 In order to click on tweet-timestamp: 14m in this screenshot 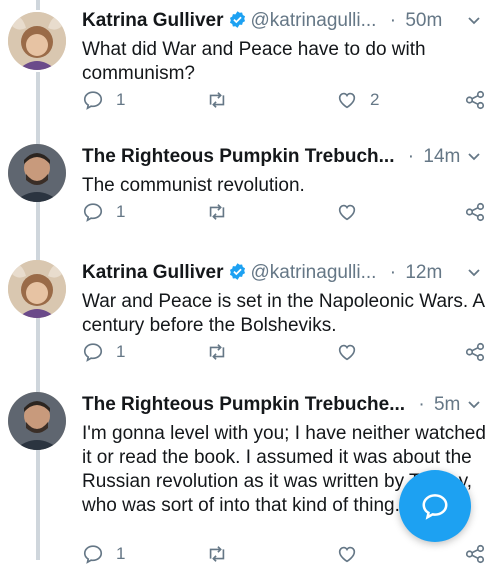, I will do `click(441, 156)`.